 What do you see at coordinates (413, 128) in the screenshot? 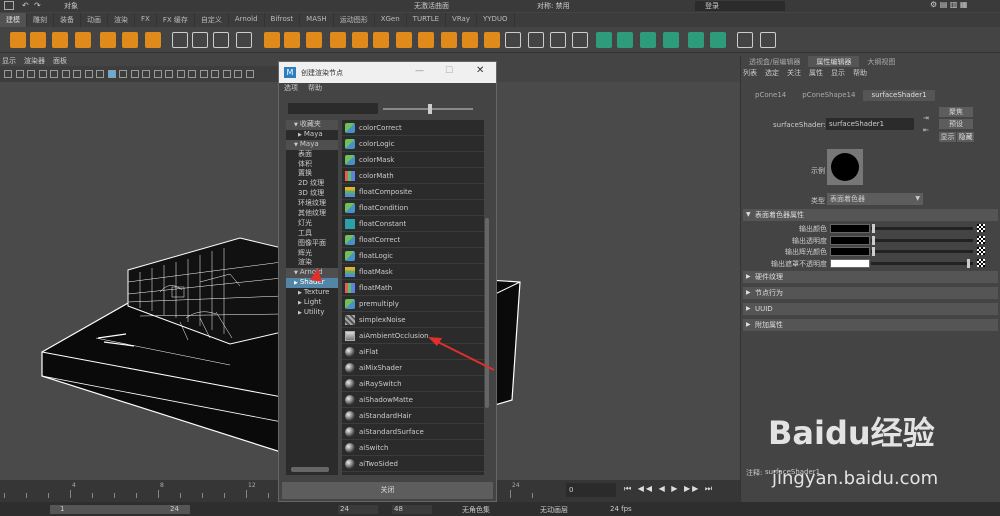
I see `node-item: colorCorrect` at bounding box center [413, 128].